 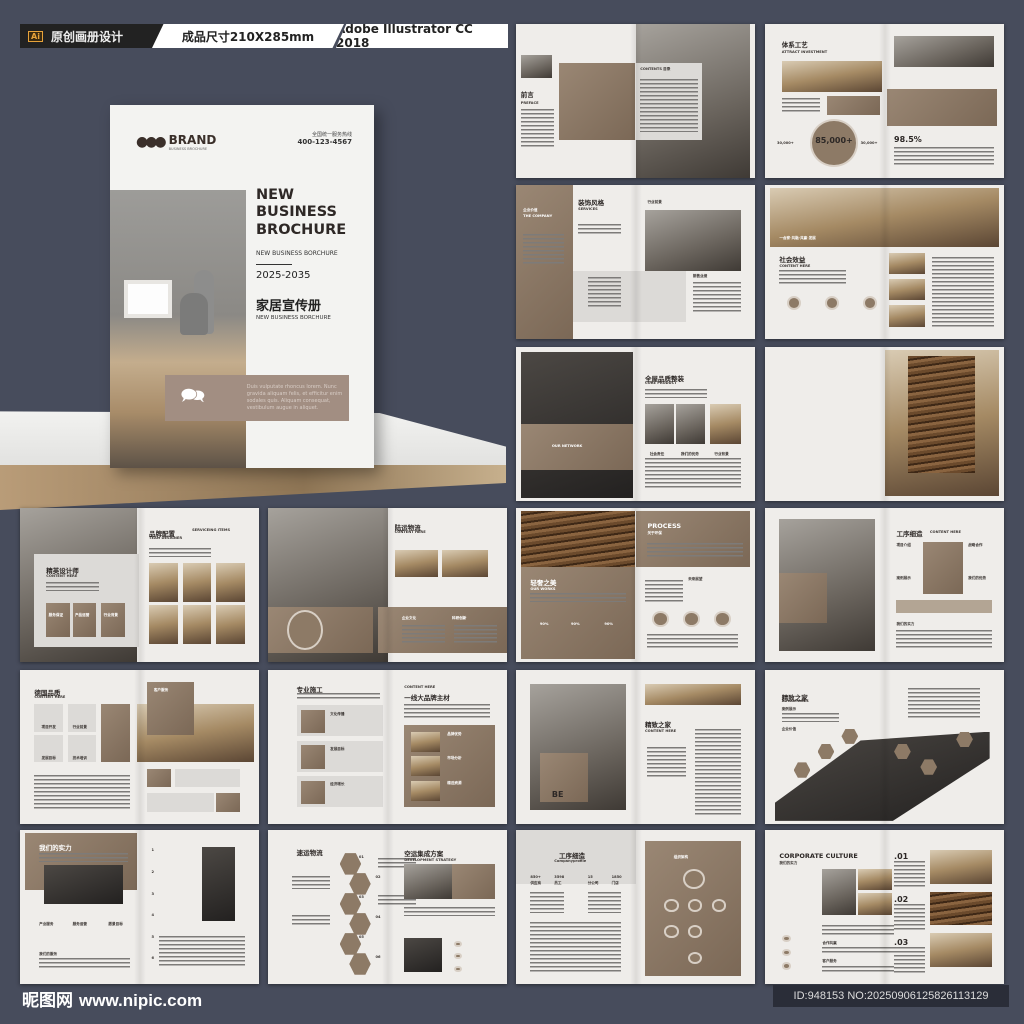 I want to click on watermark-cn: 昵图网, so click(x=47, y=1001).